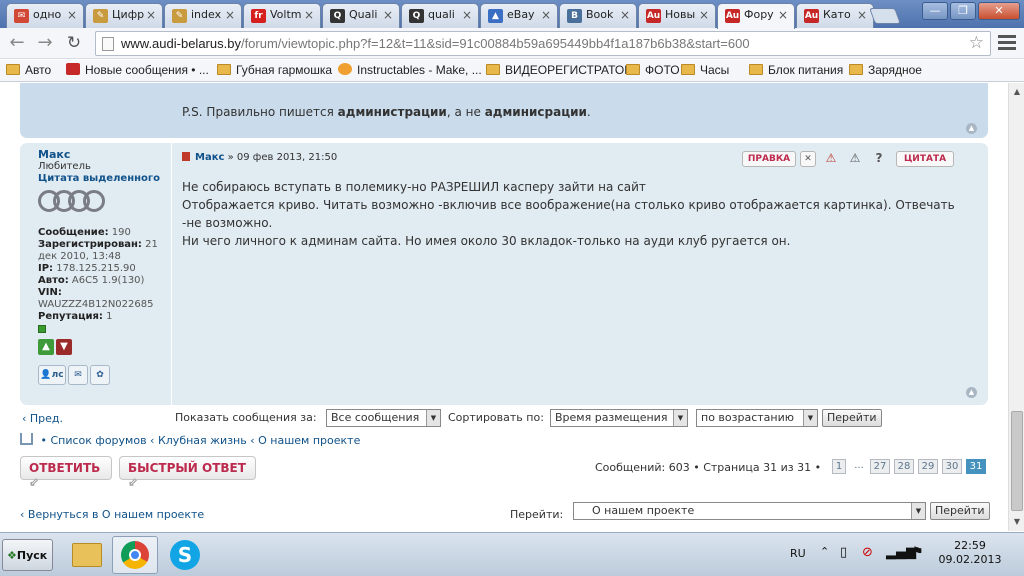 Image resolution: width=1024 pixels, height=576 pixels. What do you see at coordinates (960, 511) in the screenshot?
I see `jump-go-button: Перейти` at bounding box center [960, 511].